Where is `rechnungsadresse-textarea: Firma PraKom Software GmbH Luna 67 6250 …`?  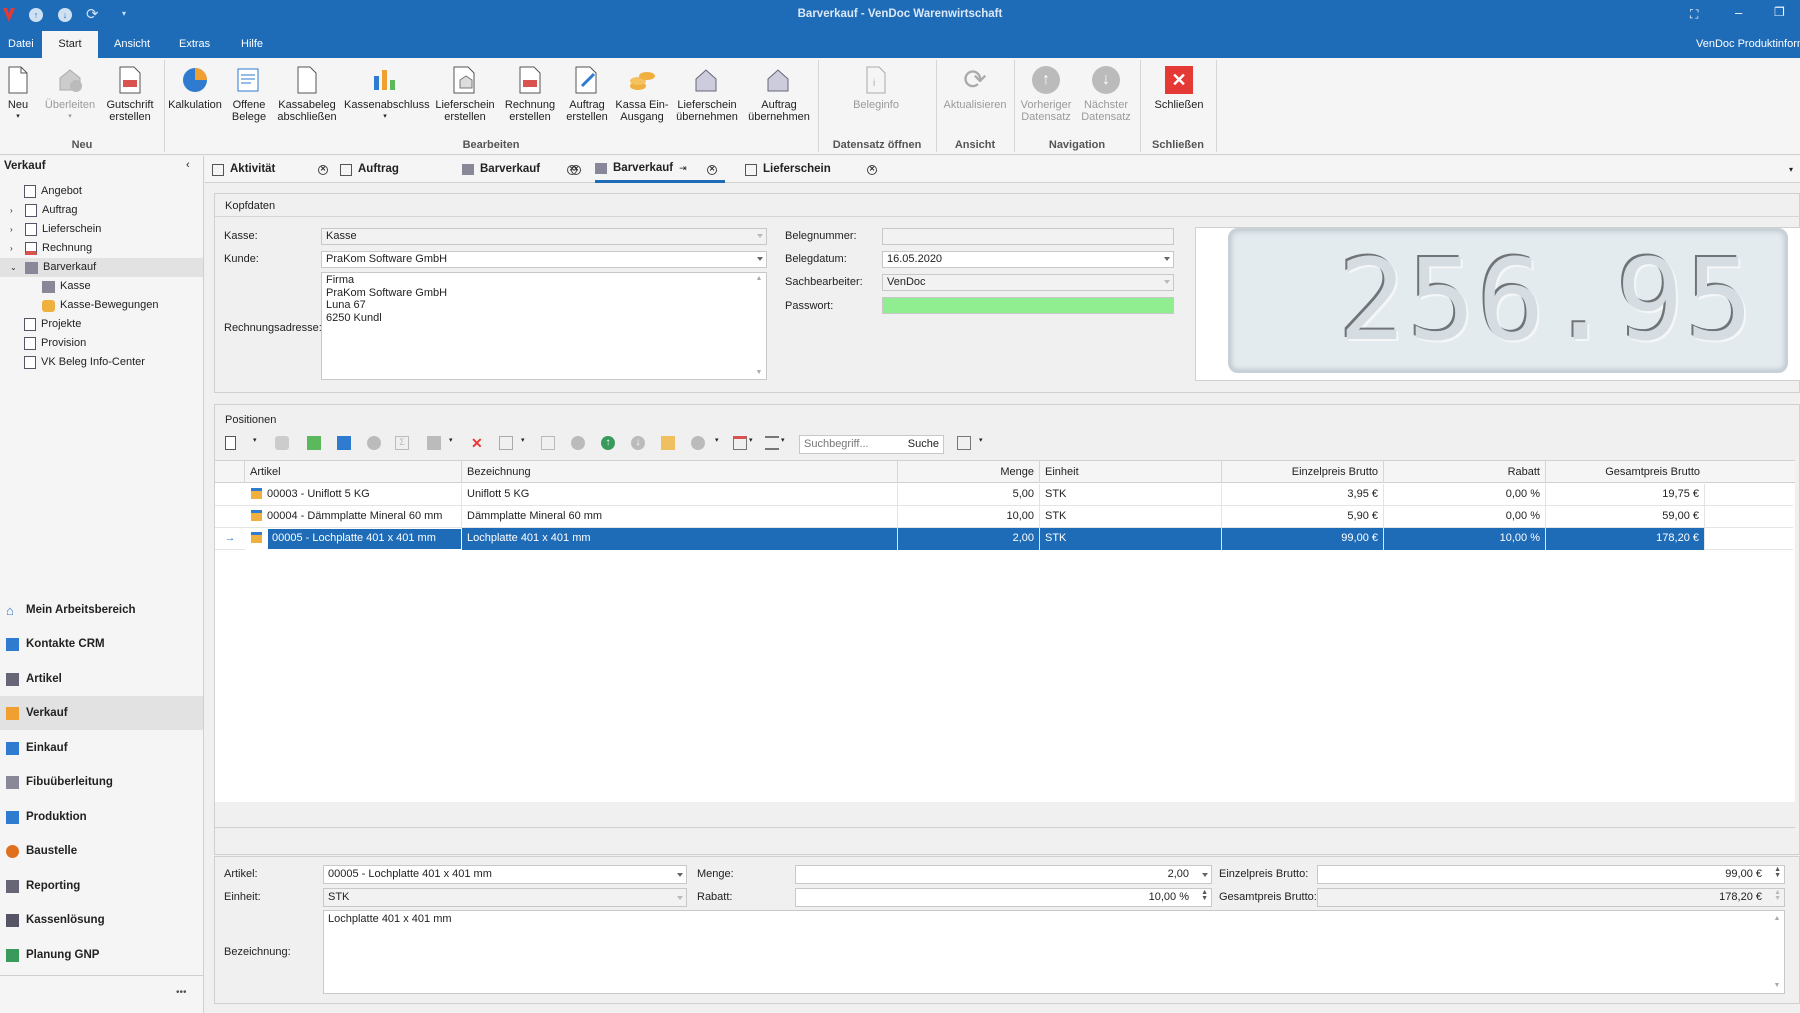 rechnungsadresse-textarea: Firma PraKom Software GmbH Luna 67 6250 … is located at coordinates (544, 326).